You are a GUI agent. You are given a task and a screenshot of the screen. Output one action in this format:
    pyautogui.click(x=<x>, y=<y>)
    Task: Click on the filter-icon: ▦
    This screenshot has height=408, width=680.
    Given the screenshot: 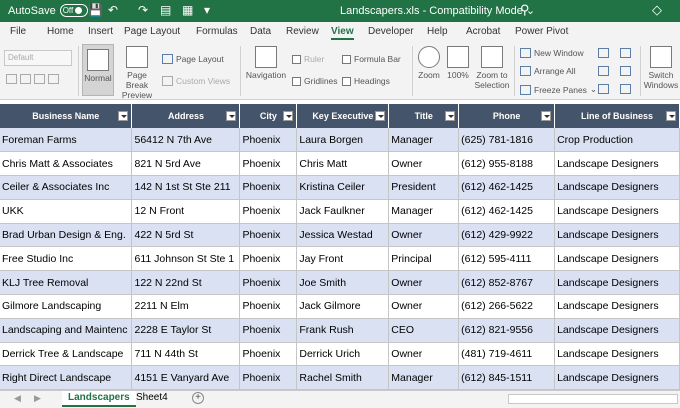 What is the action you would take?
    pyautogui.click(x=187, y=10)
    